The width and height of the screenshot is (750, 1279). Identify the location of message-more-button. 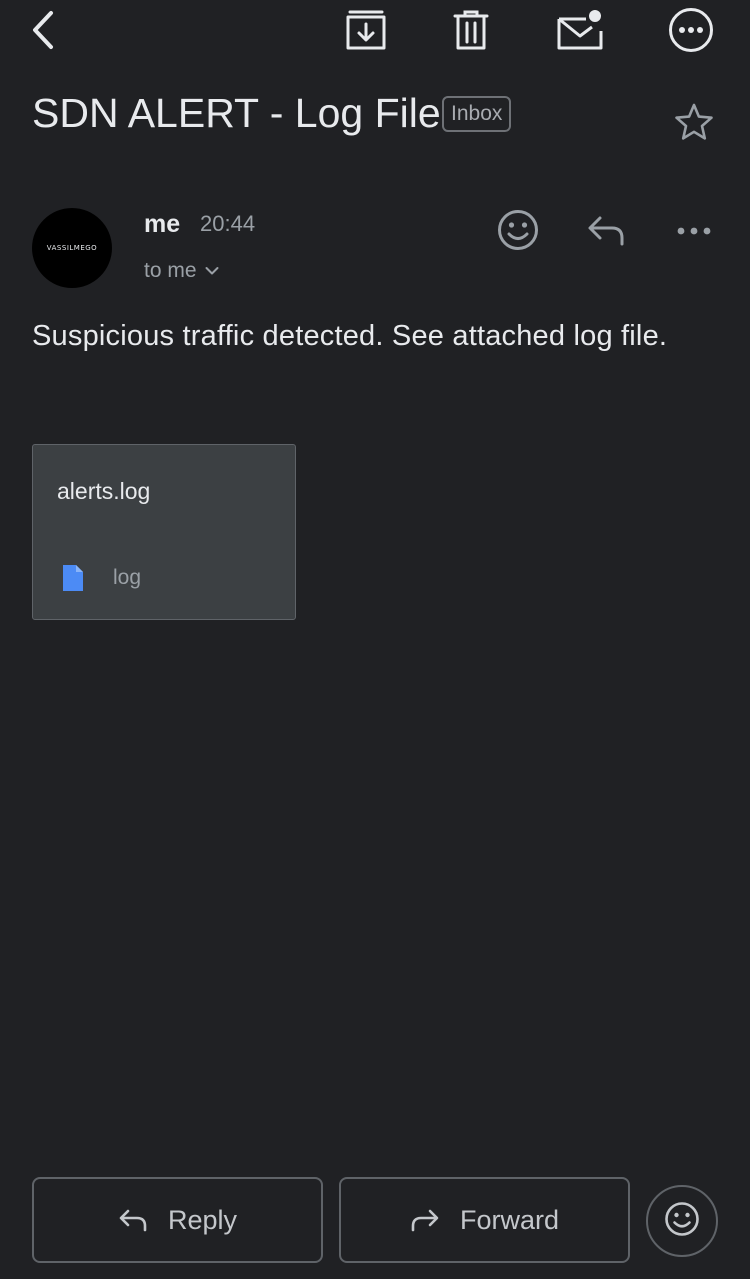
(694, 232).